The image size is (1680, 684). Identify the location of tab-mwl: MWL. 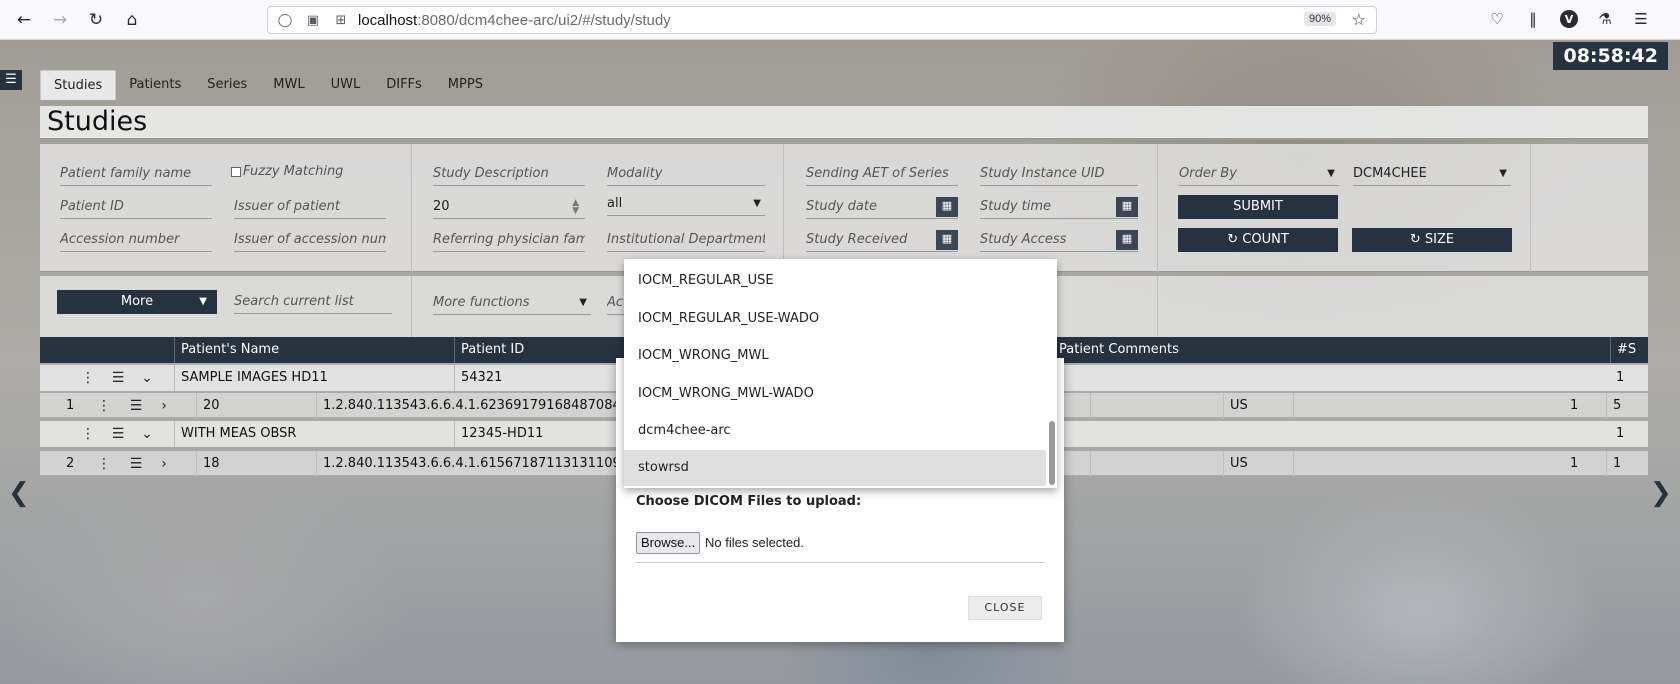
(288, 85).